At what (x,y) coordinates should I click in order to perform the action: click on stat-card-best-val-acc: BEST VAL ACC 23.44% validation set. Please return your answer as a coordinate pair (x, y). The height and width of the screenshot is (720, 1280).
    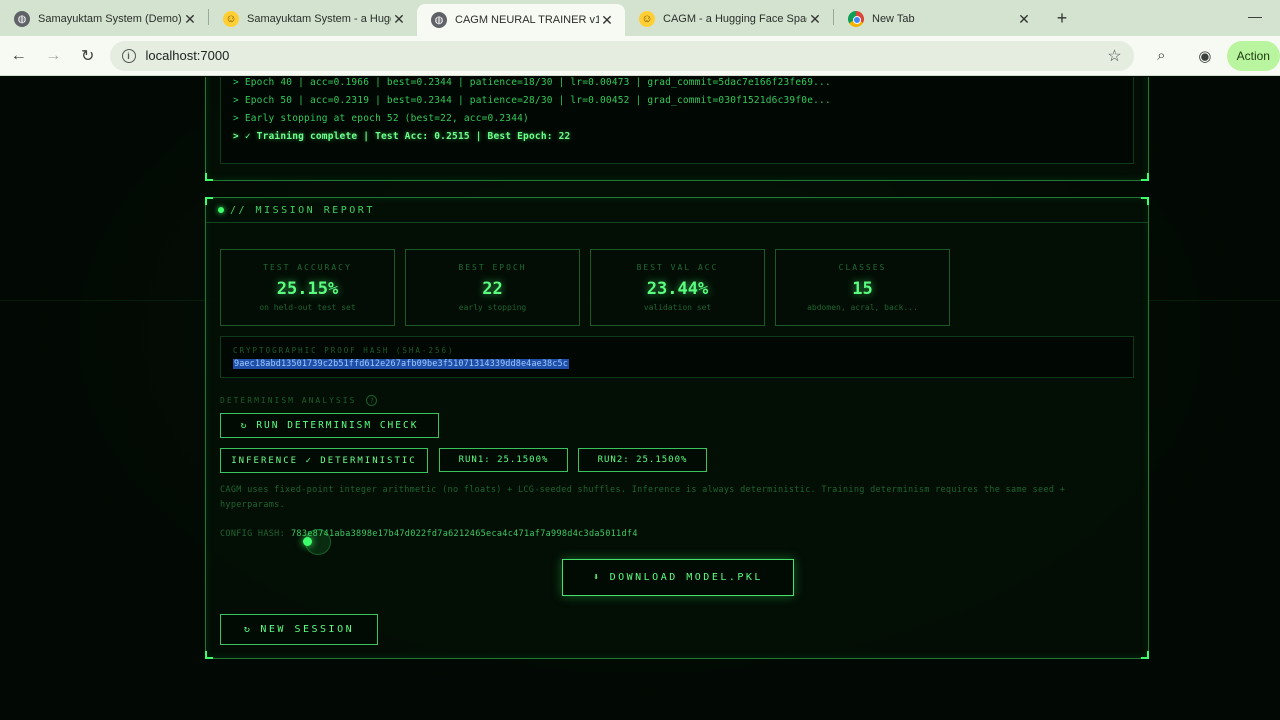
    Looking at the image, I should click on (677, 287).